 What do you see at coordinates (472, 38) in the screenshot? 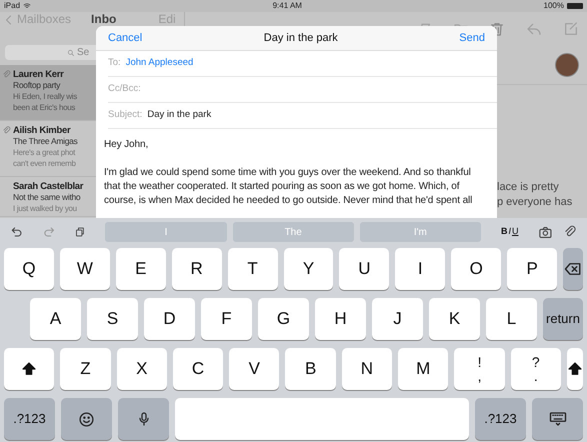
I see `send-button: Send` at bounding box center [472, 38].